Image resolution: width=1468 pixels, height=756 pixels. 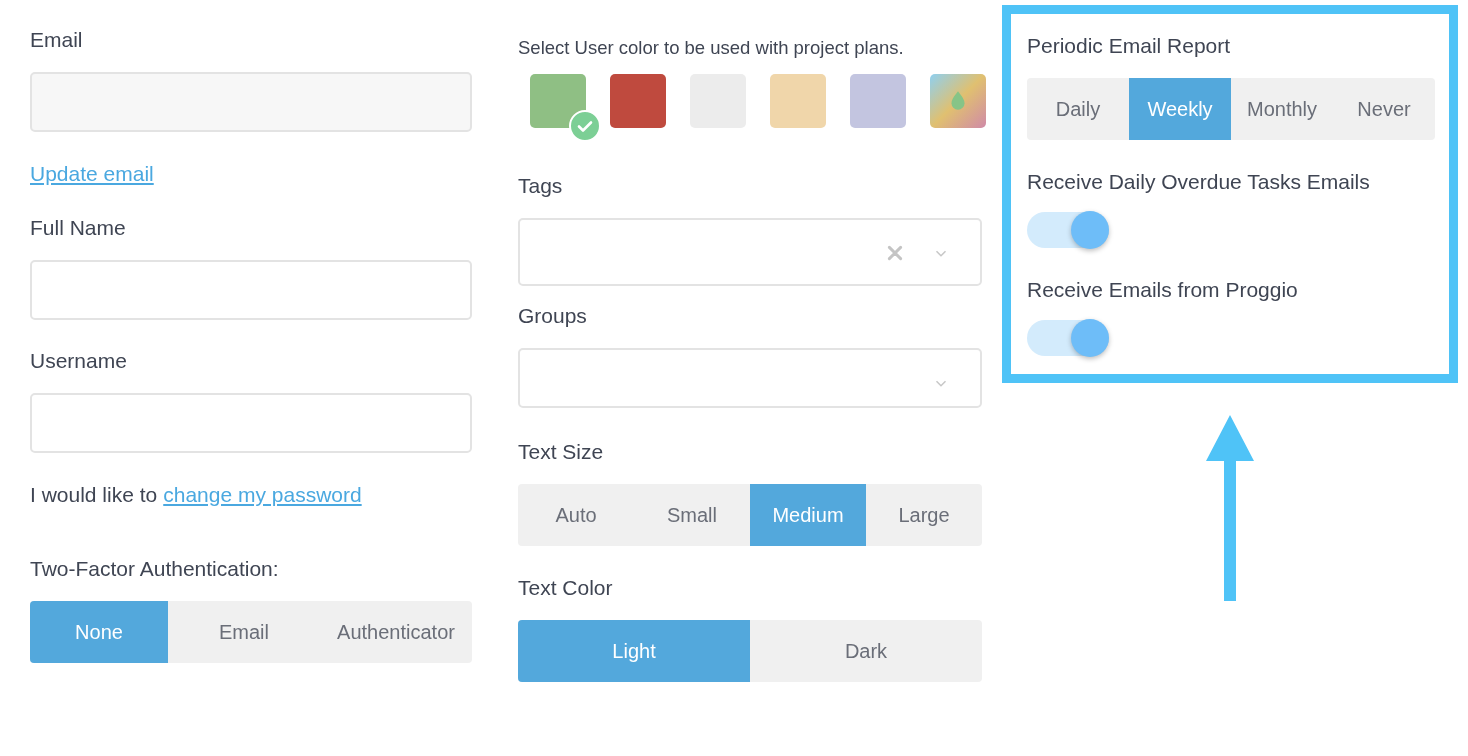 What do you see at coordinates (1129, 46) in the screenshot?
I see `field-label: Periodic Email Report` at bounding box center [1129, 46].